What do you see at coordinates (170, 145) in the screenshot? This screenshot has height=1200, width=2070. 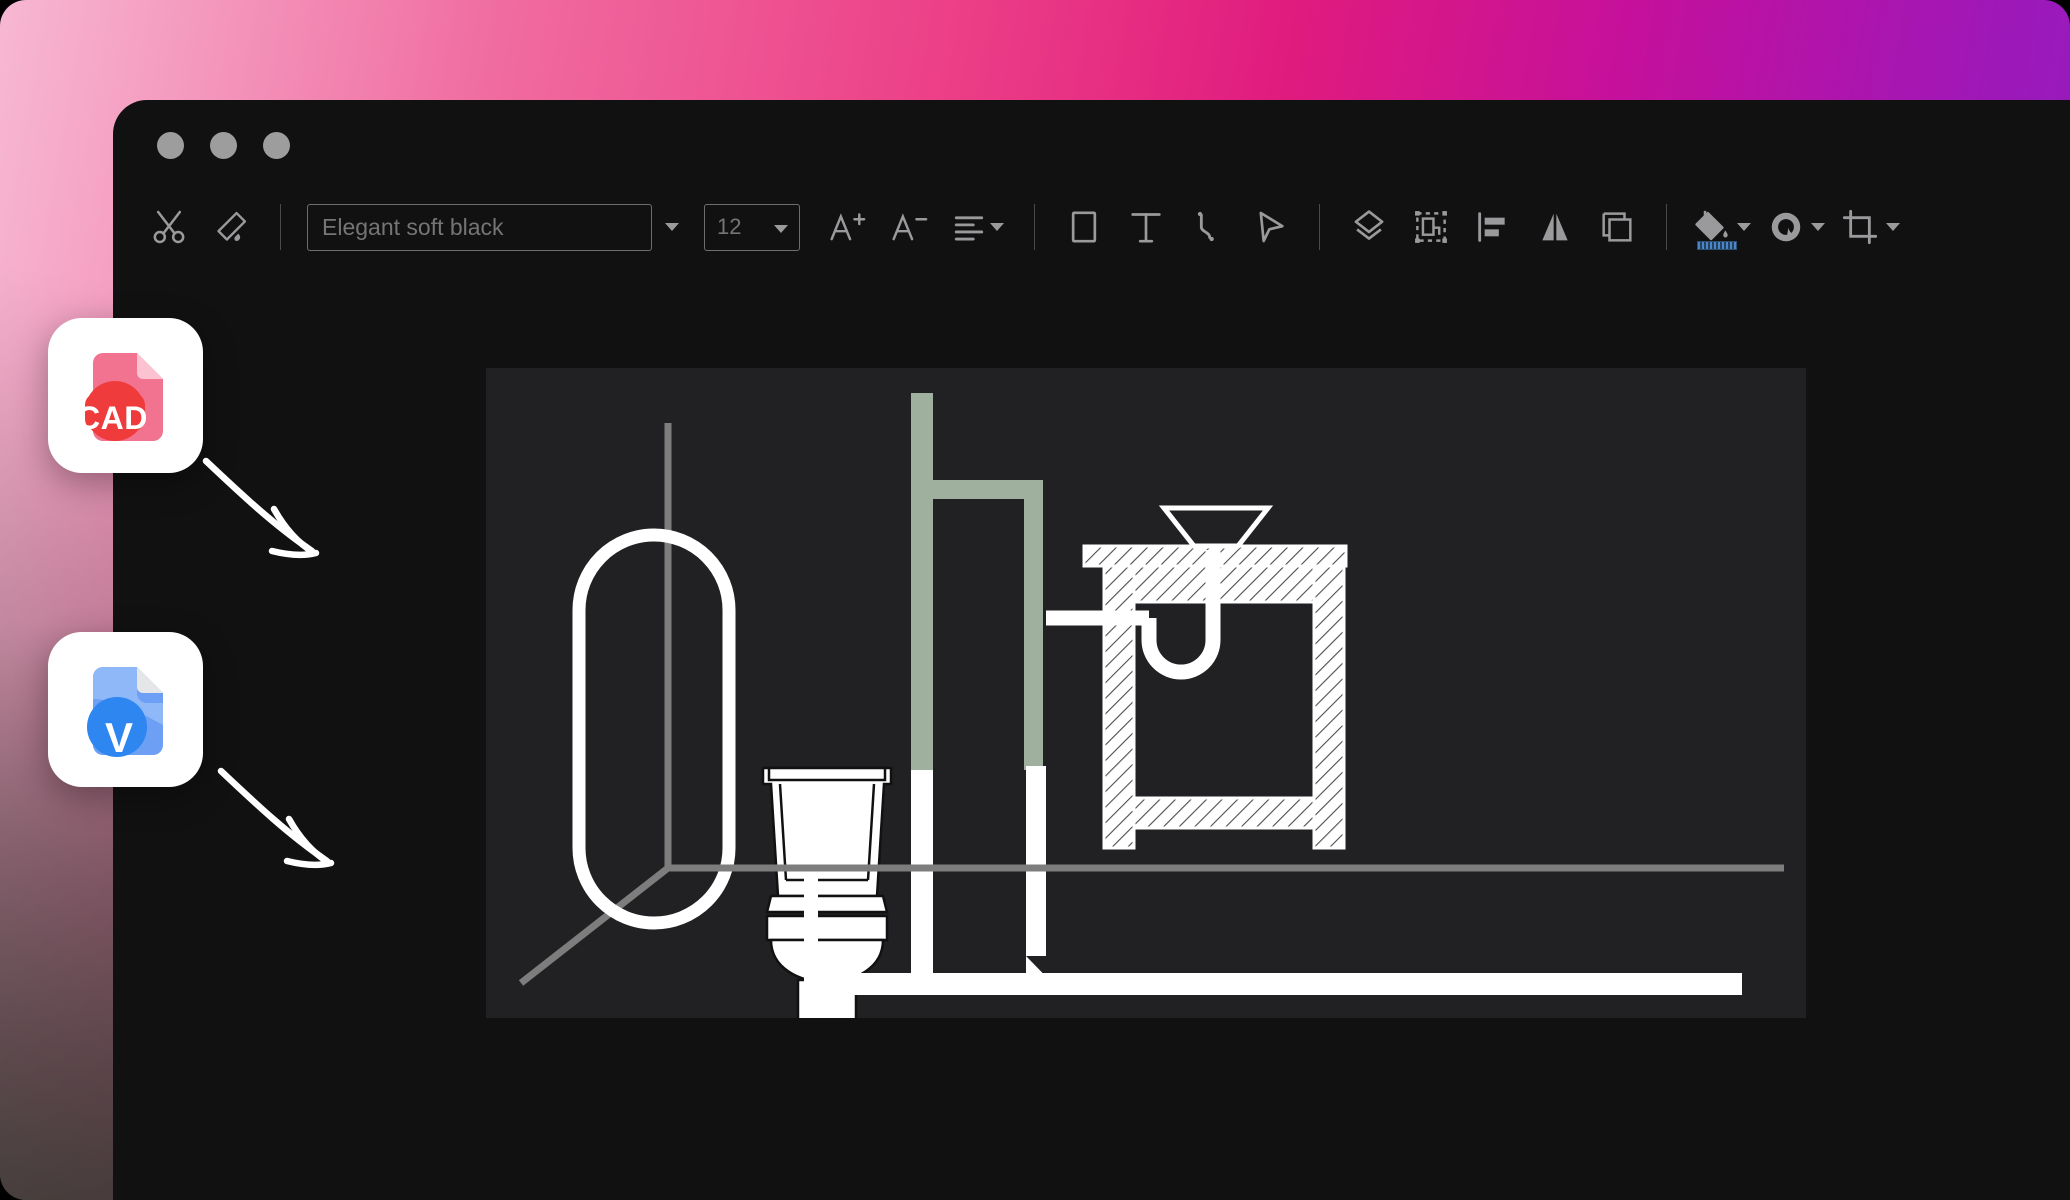 I see `close-button` at bounding box center [170, 145].